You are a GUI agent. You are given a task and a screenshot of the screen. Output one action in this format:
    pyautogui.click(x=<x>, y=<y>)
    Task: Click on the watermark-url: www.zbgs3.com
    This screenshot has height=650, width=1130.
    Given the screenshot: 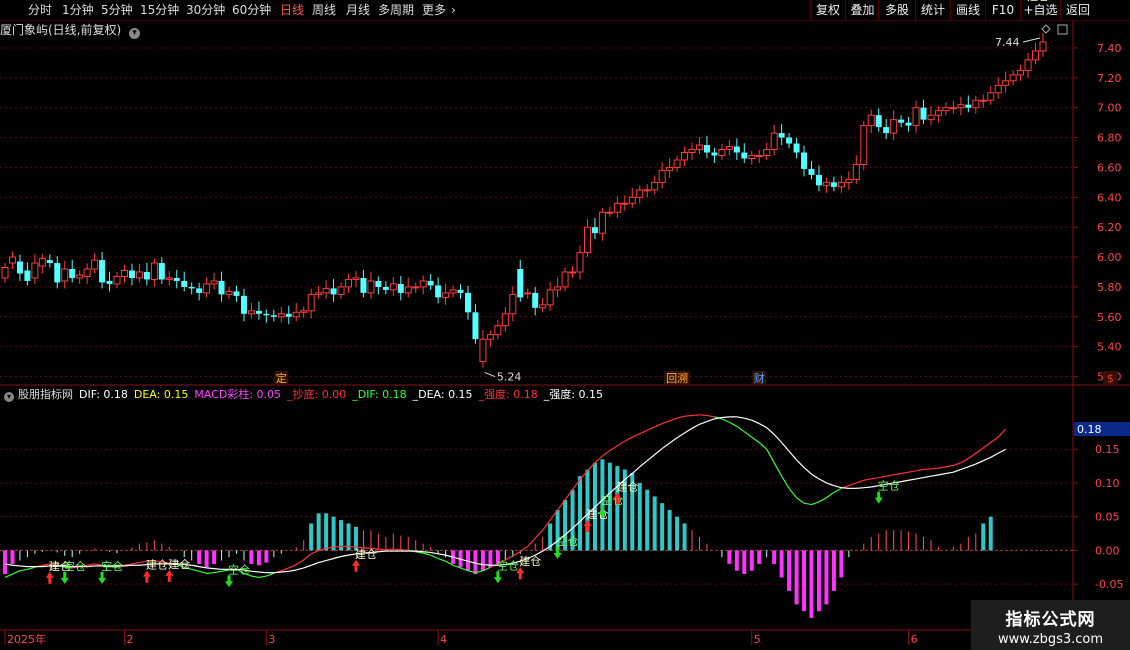 What is the action you would take?
    pyautogui.click(x=1050, y=639)
    